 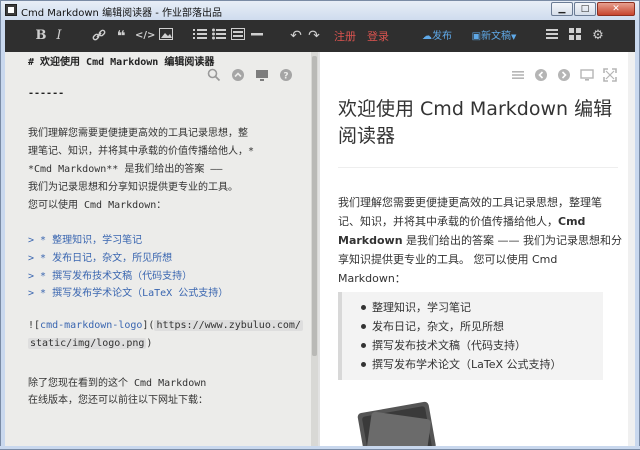 I want to click on menu-list-icon, so click(x=553, y=36).